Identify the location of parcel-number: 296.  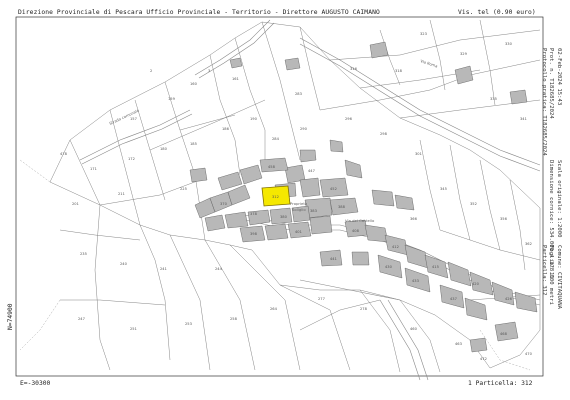
(349, 119).